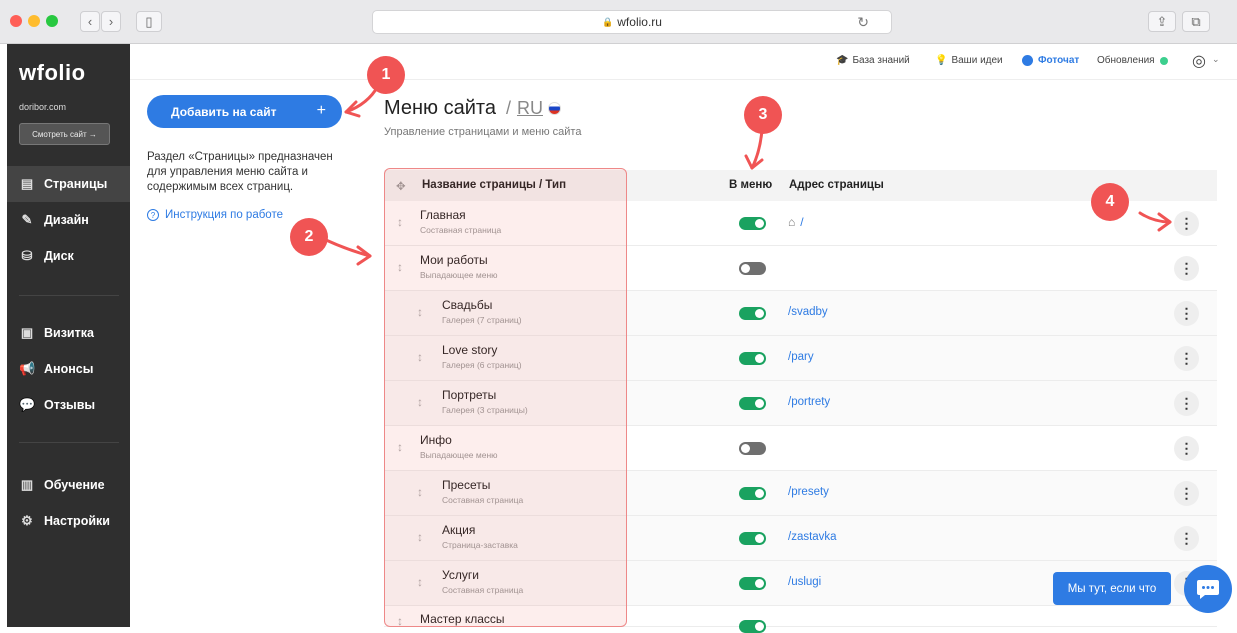 This screenshot has height=633, width=1237. What do you see at coordinates (800, 619) in the screenshot?
I see `table-row: ↕ Мастер классы` at bounding box center [800, 619].